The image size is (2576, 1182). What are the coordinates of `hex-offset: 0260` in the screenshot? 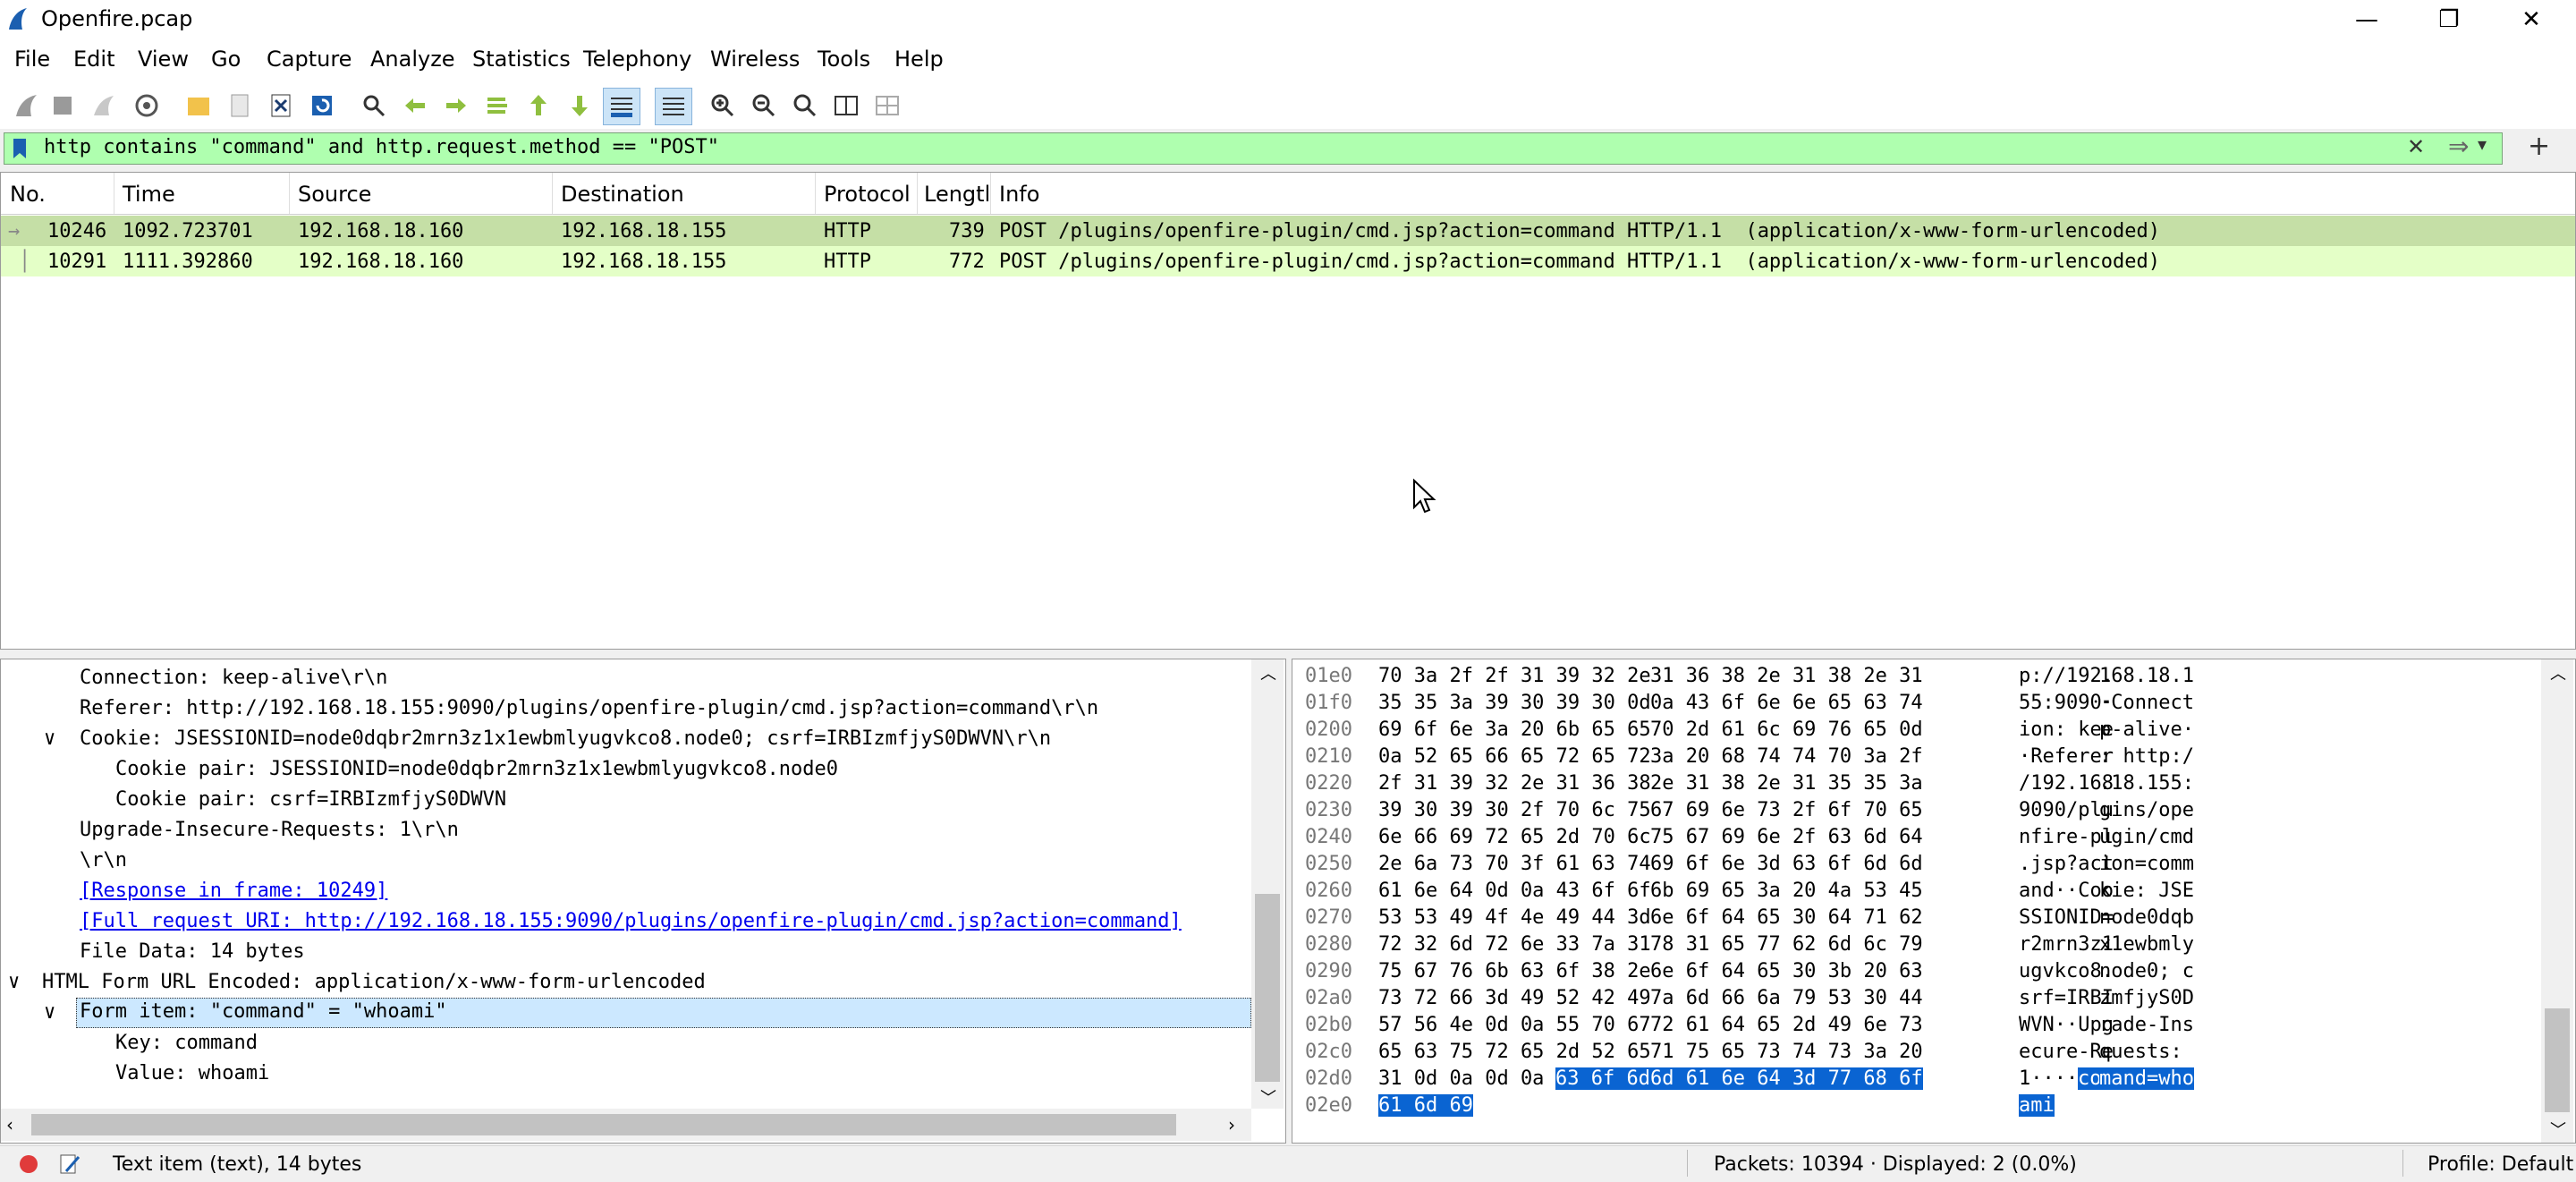 It's located at (1328, 891).